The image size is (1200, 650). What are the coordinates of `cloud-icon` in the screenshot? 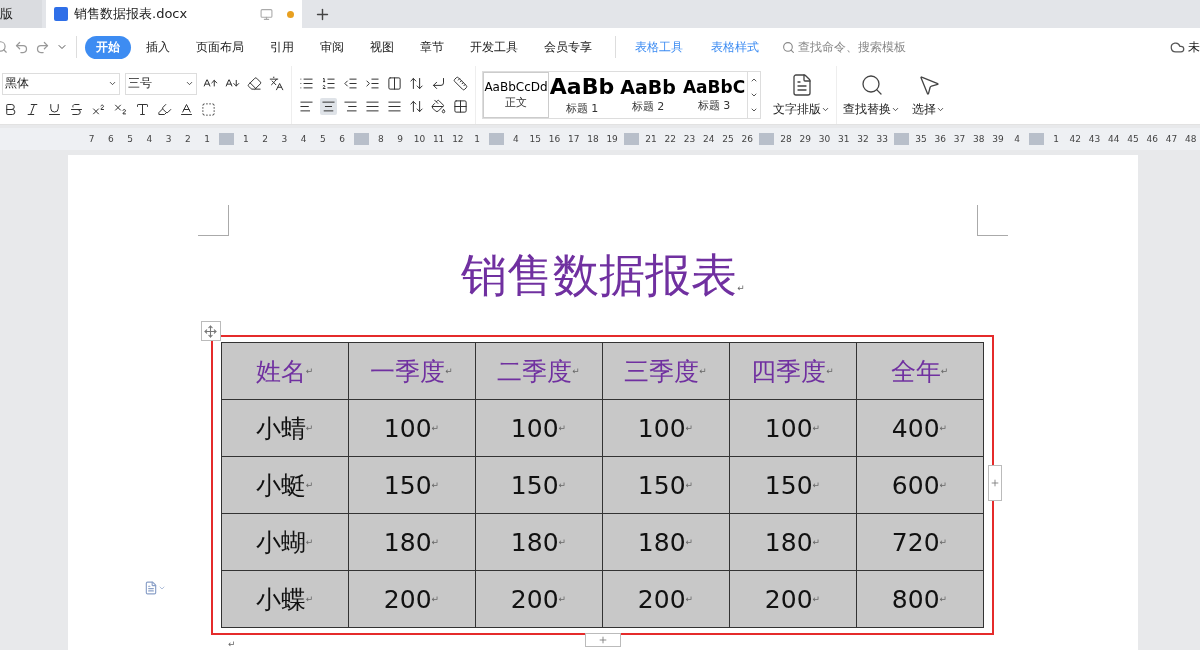 It's located at (1177, 47).